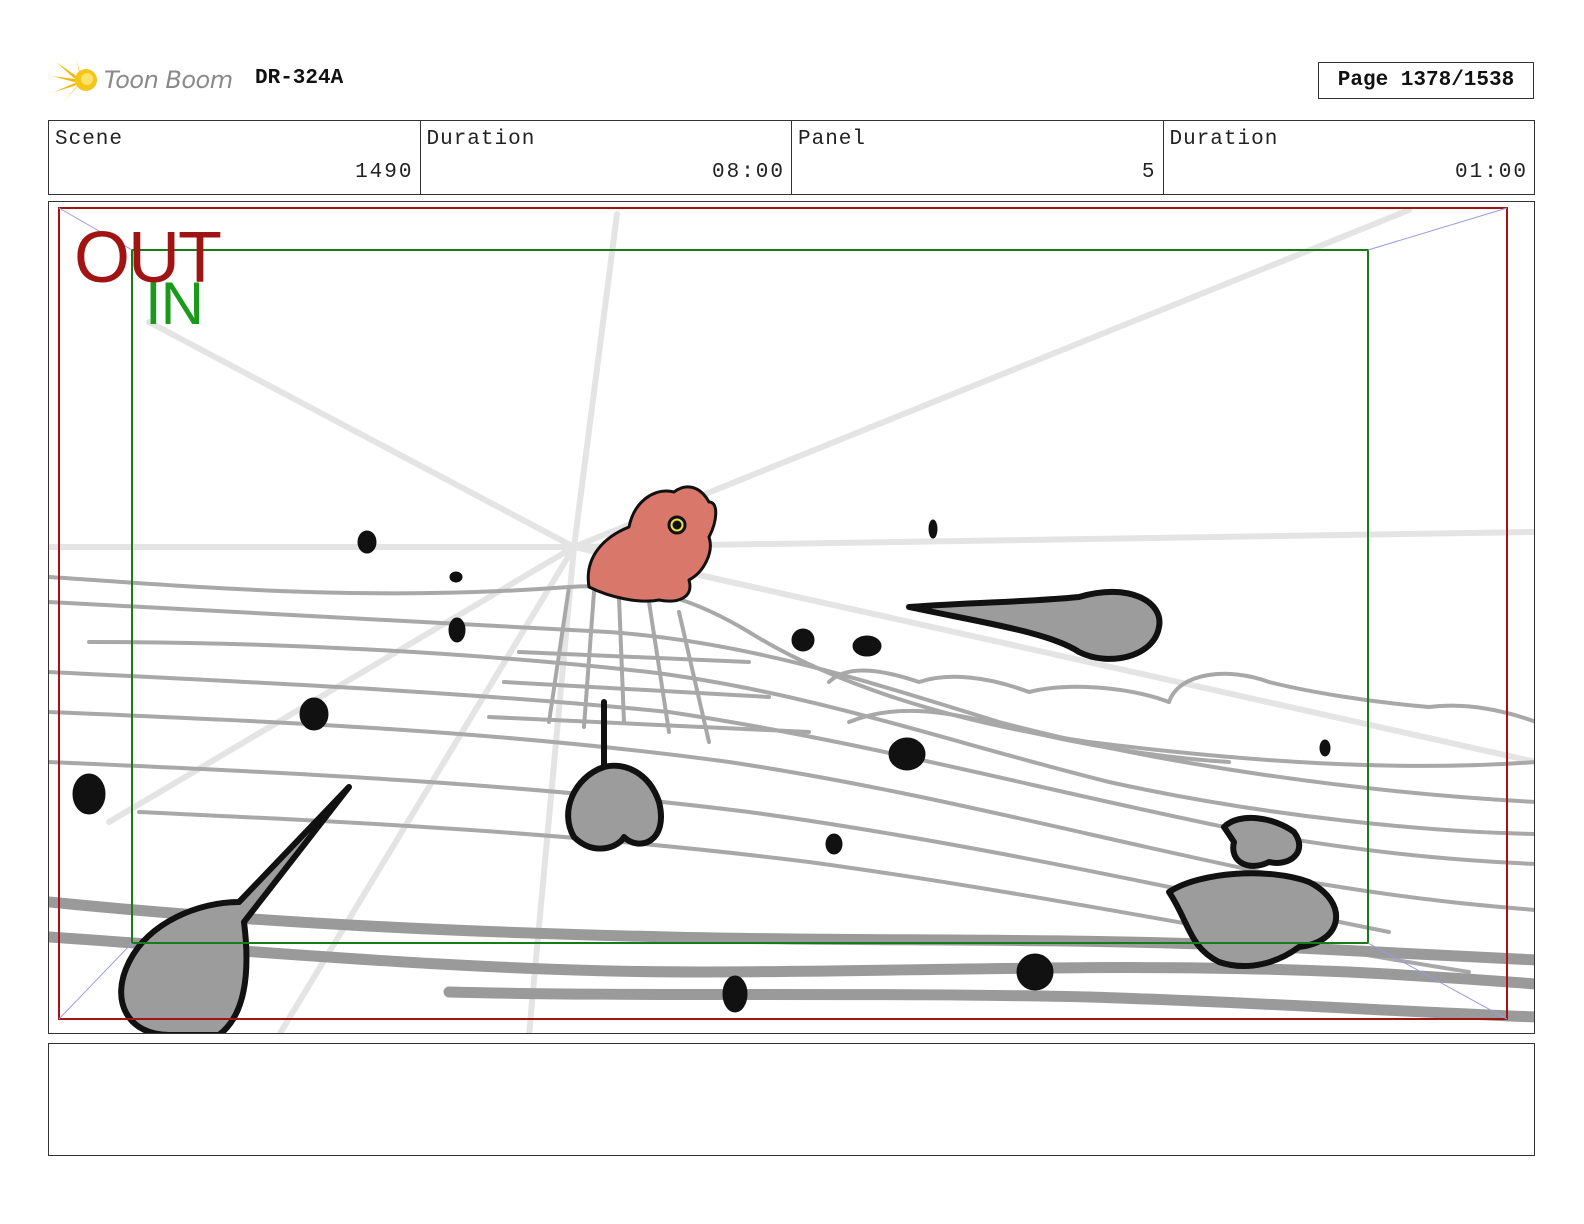 The width and height of the screenshot is (1584, 1224). I want to click on panel-duration-cell: Duration 01:00, so click(1349, 157).